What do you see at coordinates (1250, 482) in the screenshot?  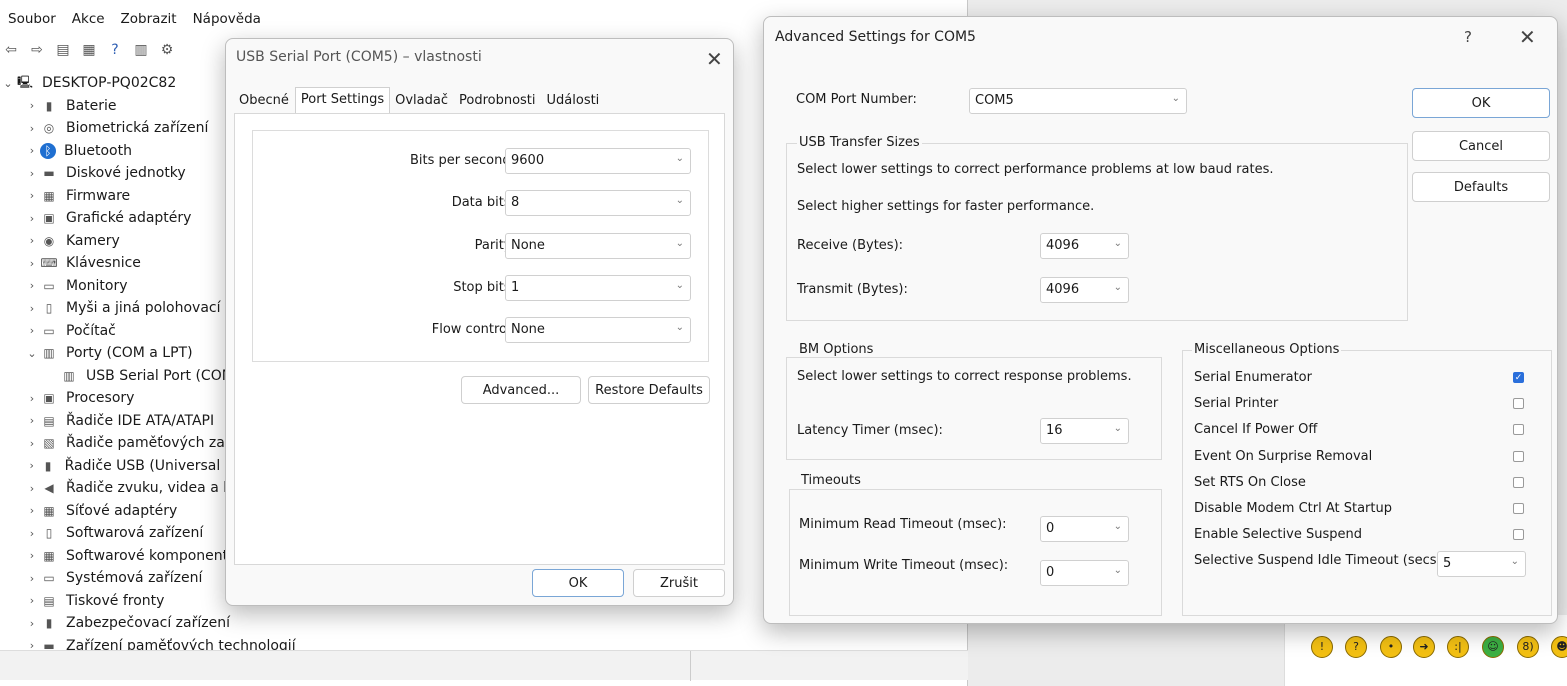 I see `misc-option-label: Set RTS On Close` at bounding box center [1250, 482].